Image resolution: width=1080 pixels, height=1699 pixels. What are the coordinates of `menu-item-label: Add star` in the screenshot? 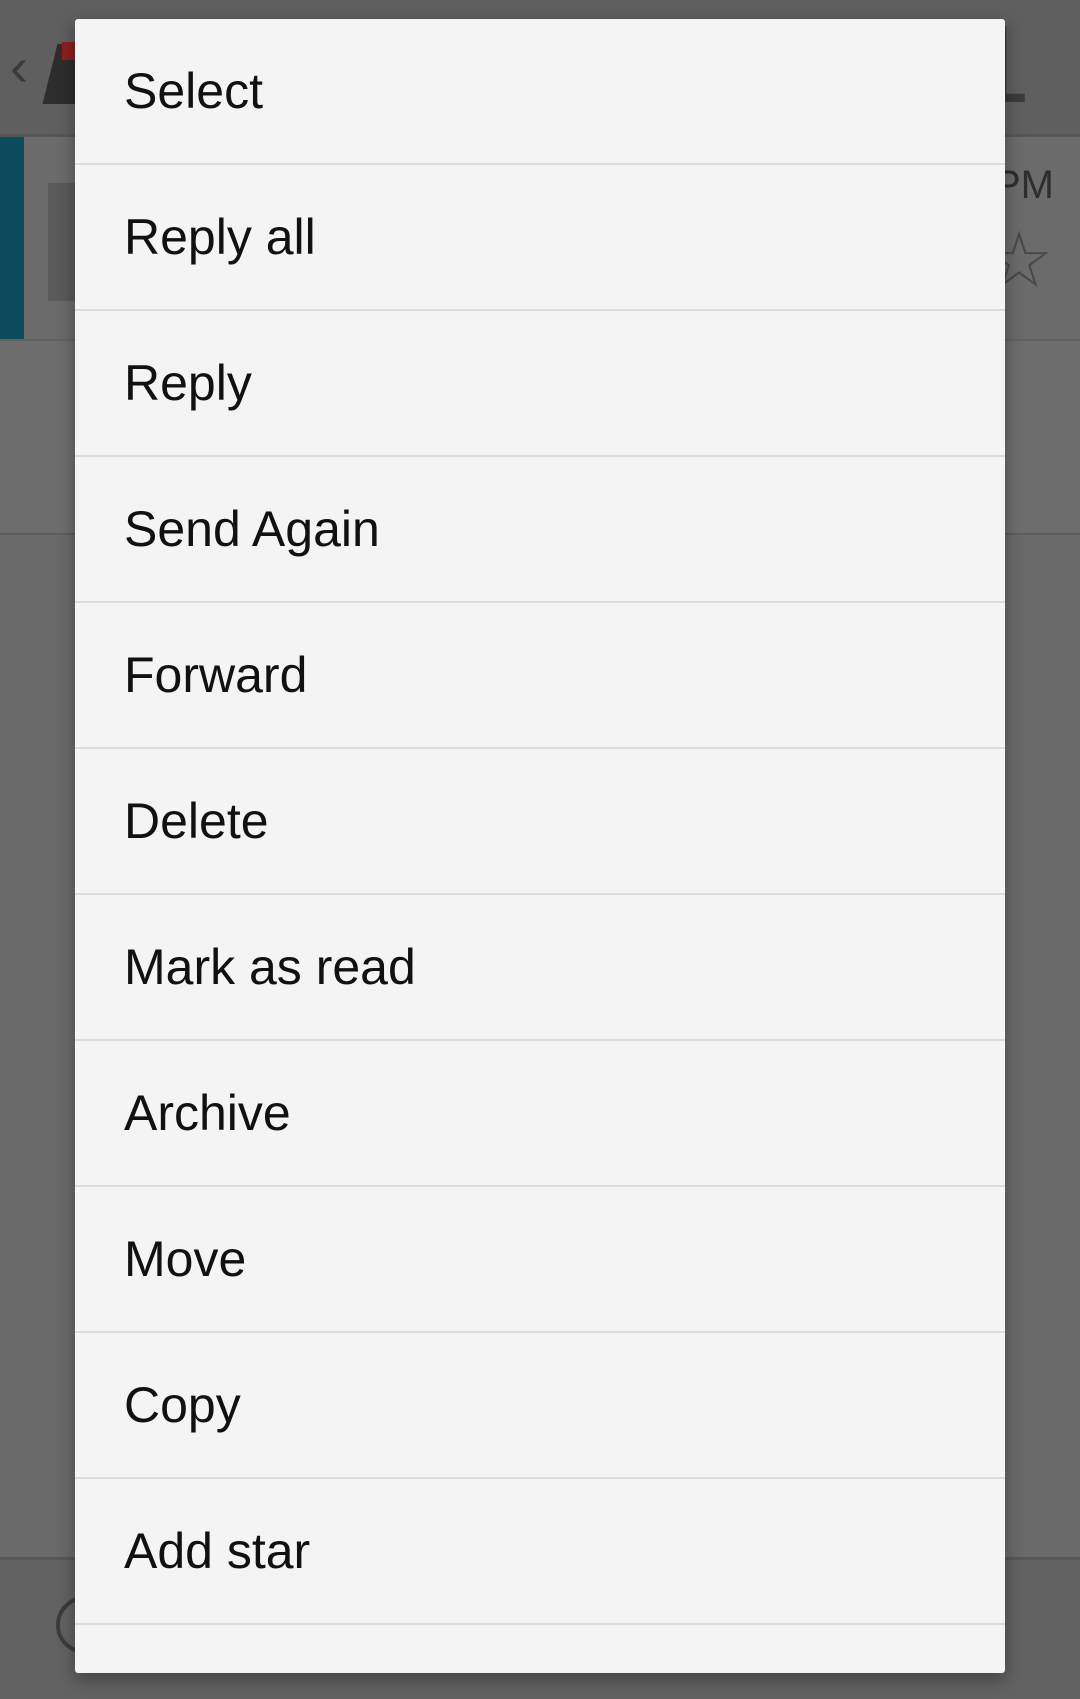 It's located at (217, 1551).